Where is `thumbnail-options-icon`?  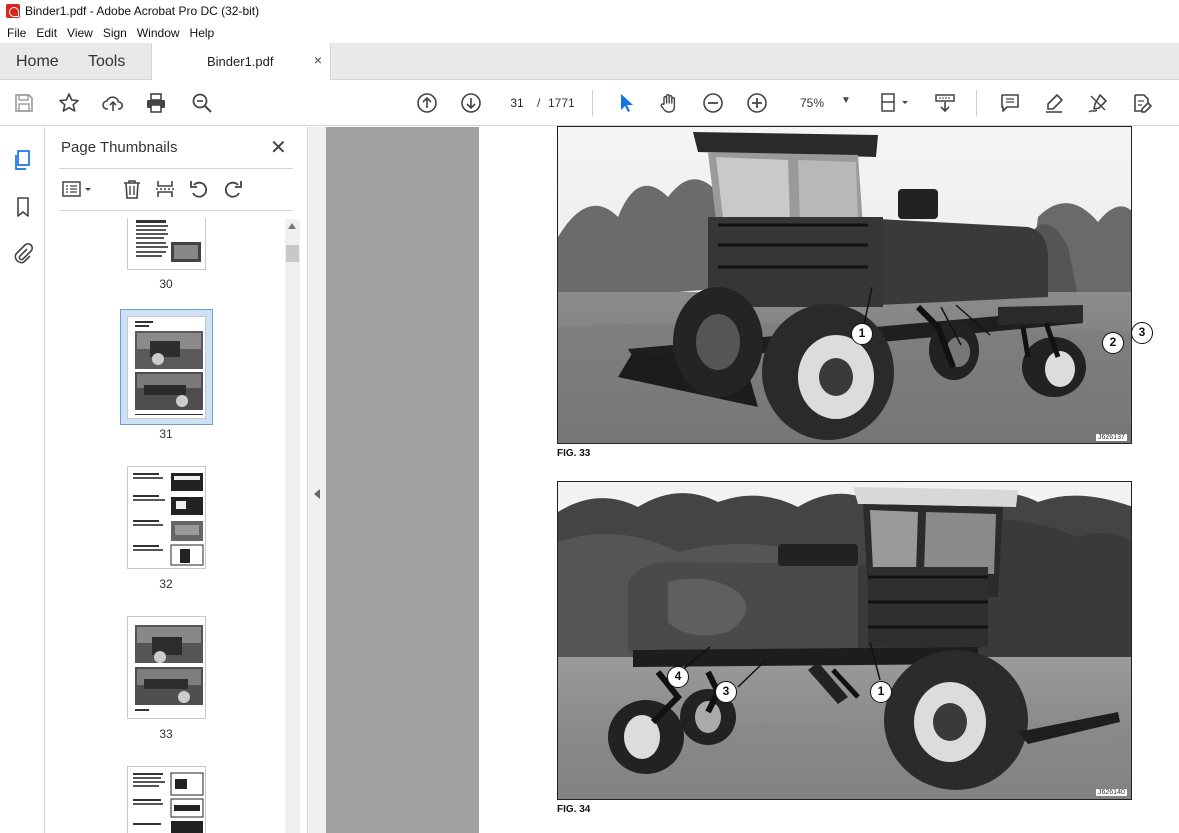 thumbnail-options-icon is located at coordinates (78, 189).